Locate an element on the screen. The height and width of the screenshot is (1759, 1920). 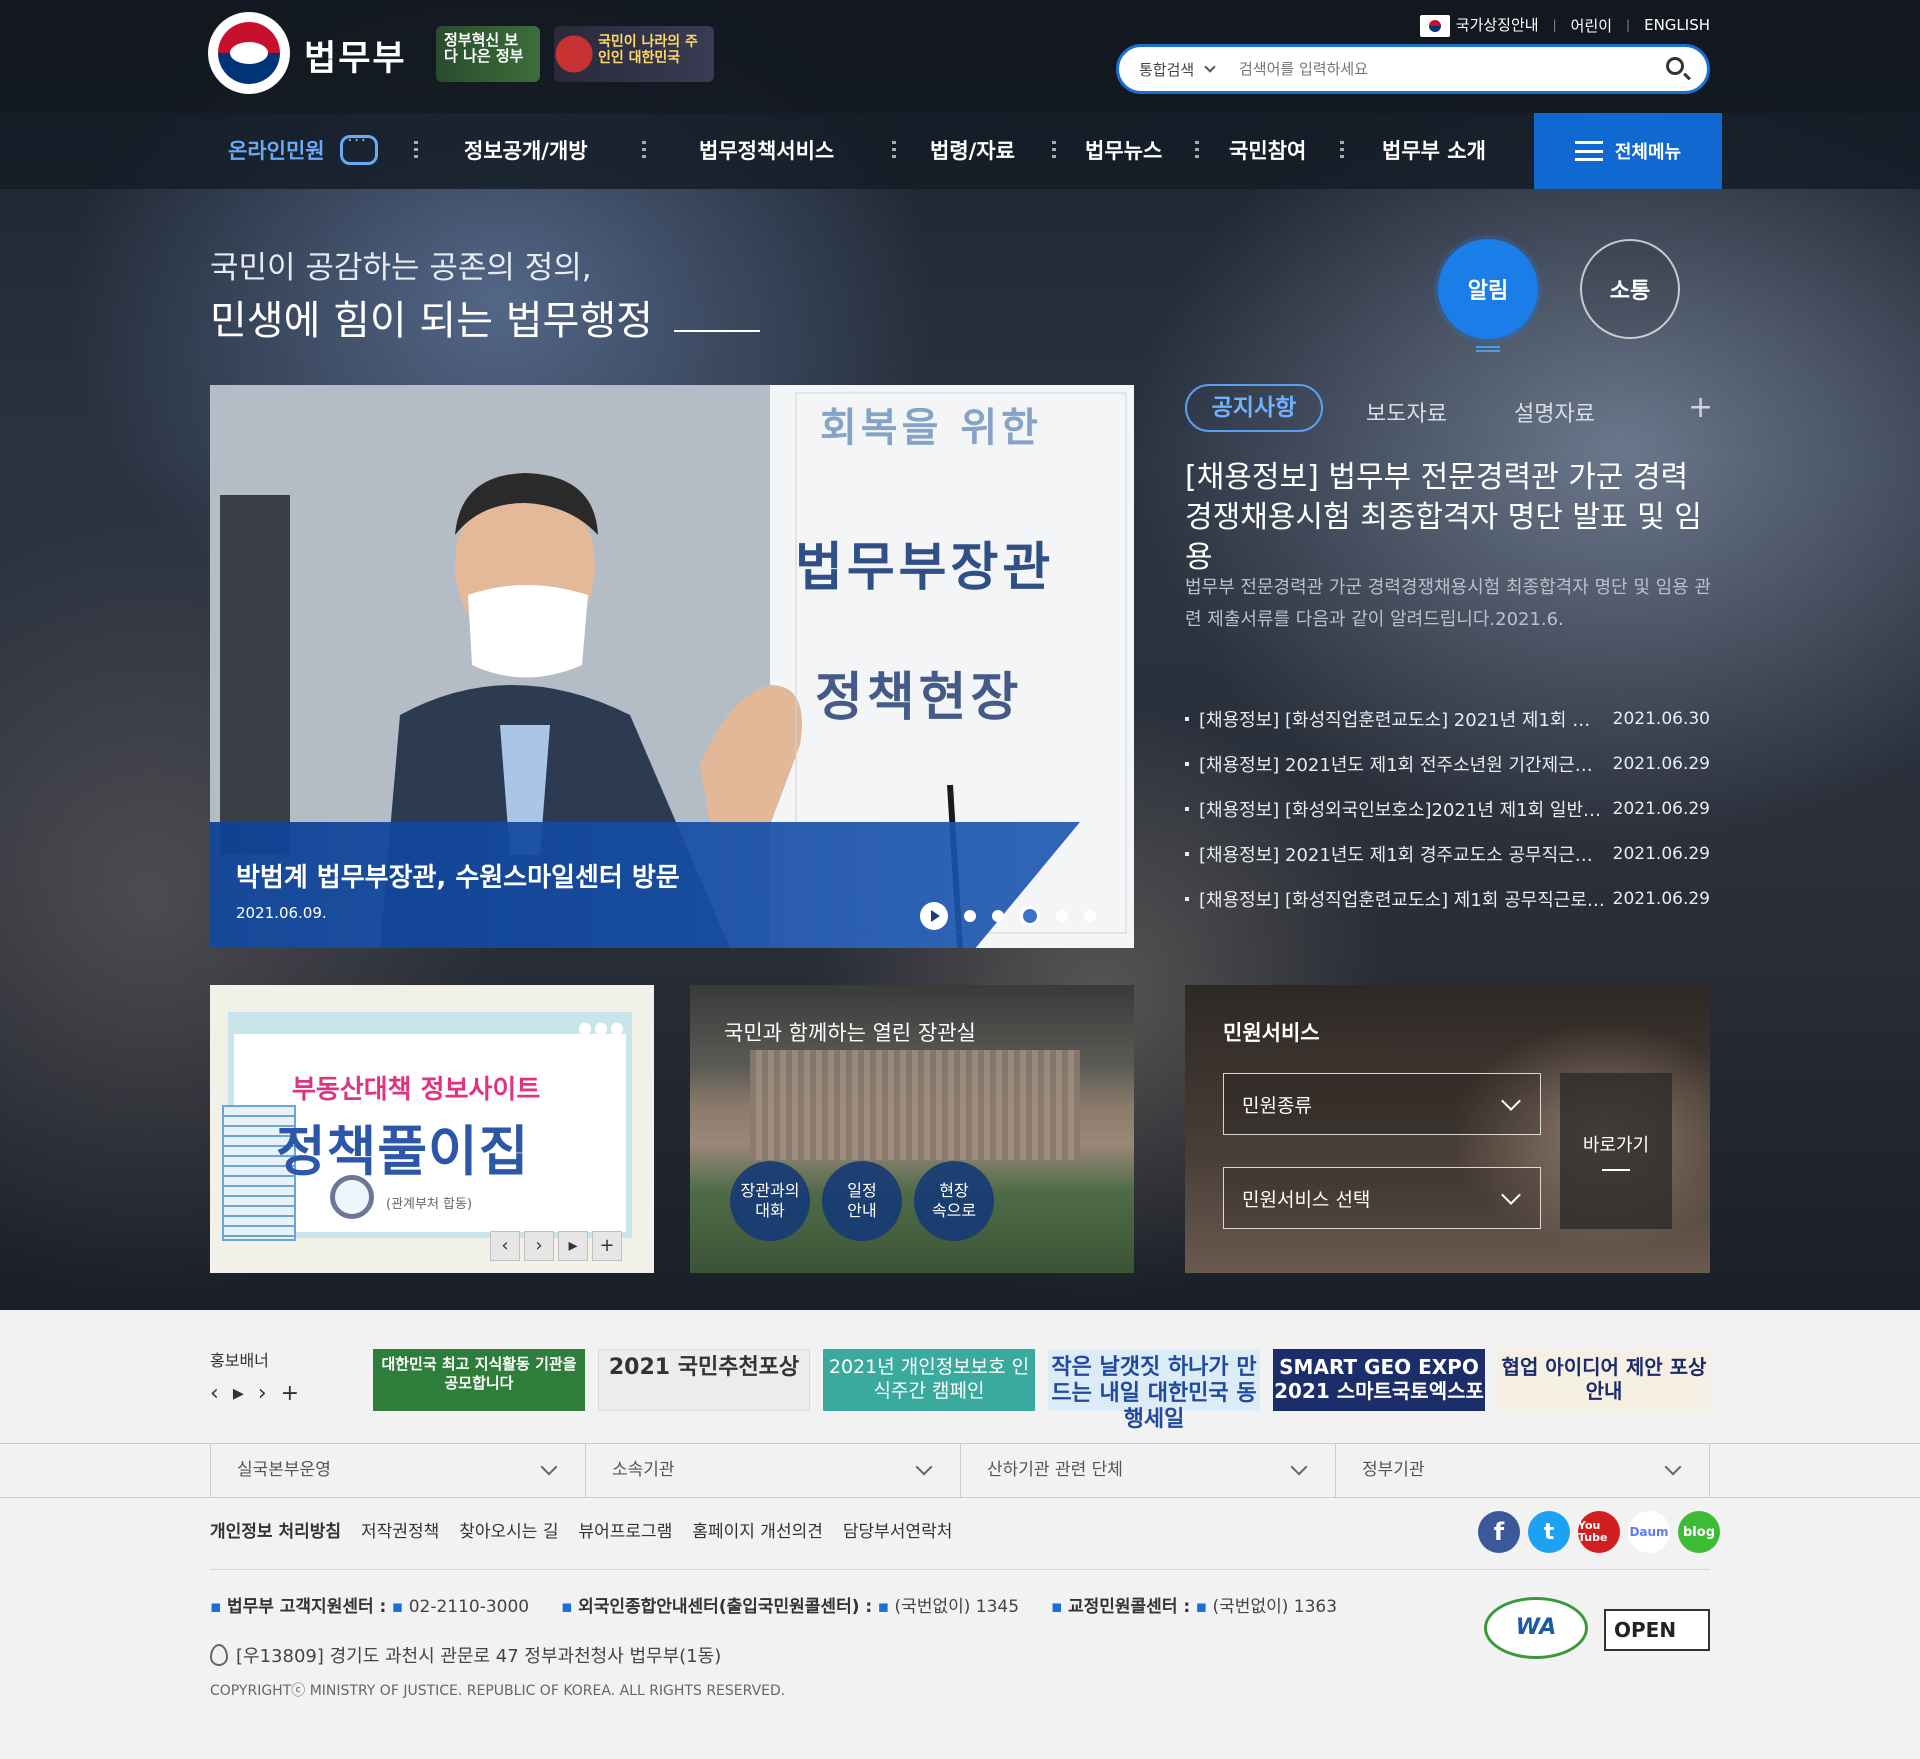
search-scope-label: 통합검색 is located at coordinates (1167, 69).